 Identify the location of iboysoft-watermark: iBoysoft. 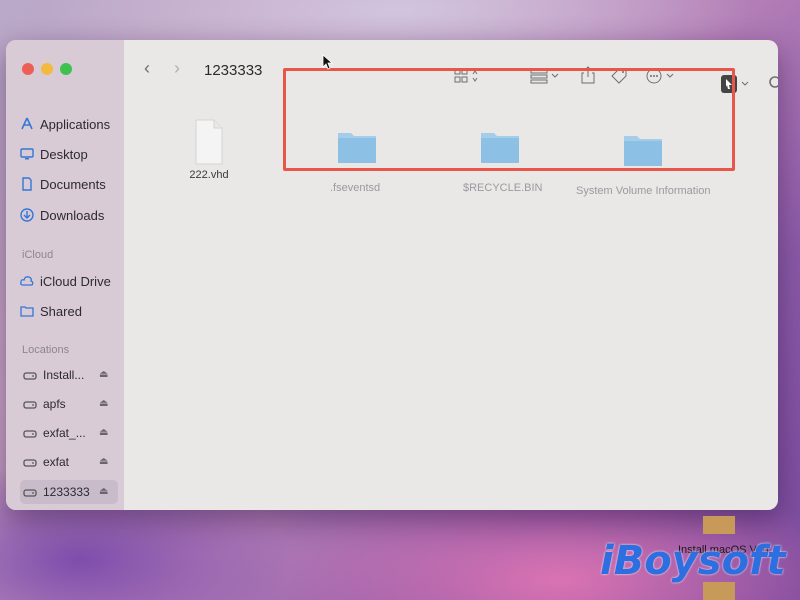
(693, 561).